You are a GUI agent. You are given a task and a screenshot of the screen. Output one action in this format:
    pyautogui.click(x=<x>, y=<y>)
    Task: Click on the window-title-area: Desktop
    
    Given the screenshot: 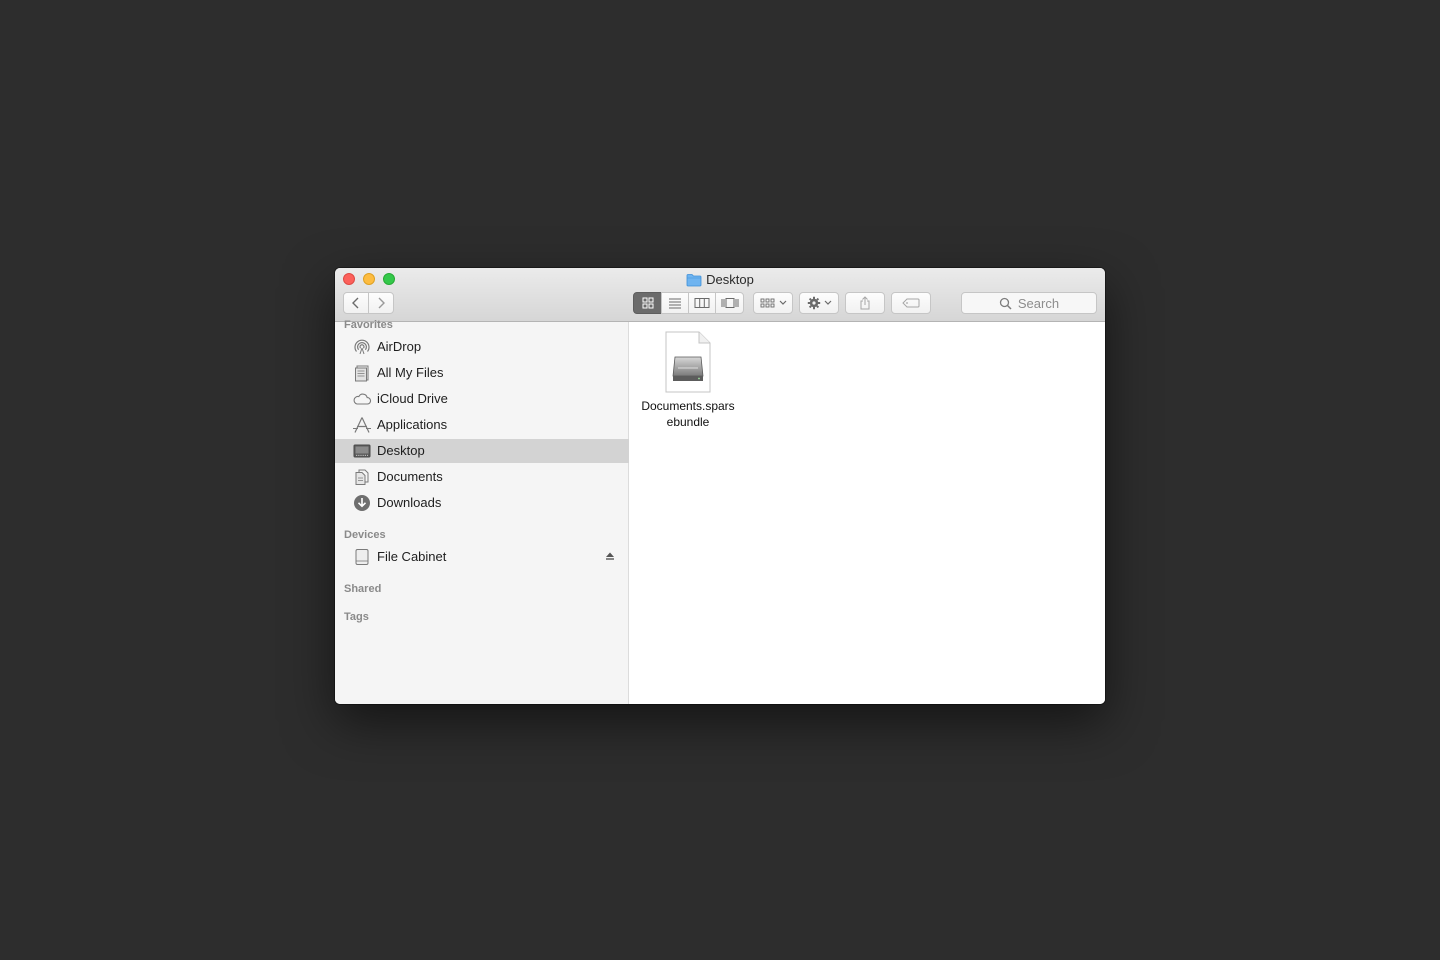 What is the action you would take?
    pyautogui.click(x=720, y=280)
    